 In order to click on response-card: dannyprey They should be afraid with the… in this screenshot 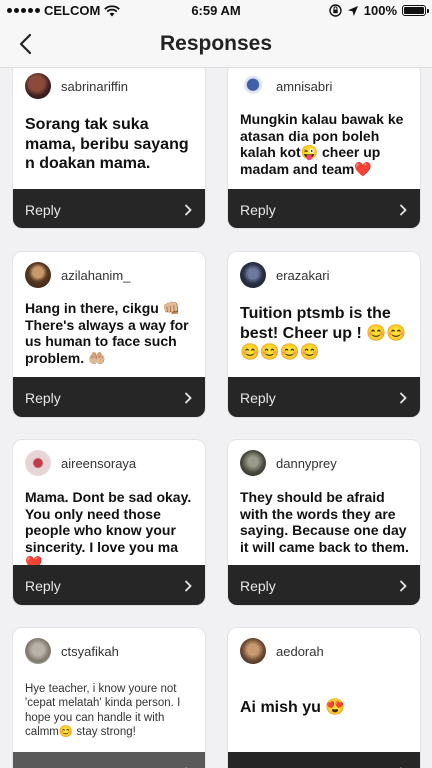, I will do `click(324, 522)`.